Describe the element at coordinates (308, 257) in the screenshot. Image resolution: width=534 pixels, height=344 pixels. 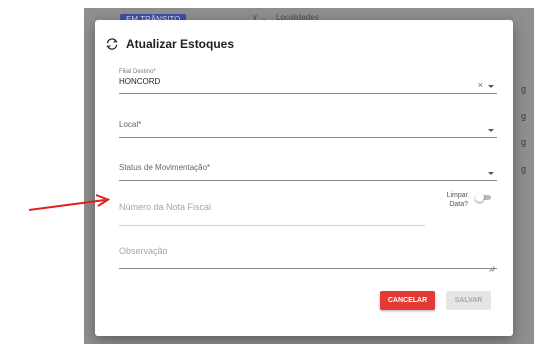
I see `observacao-textarea: Observação` at that location.